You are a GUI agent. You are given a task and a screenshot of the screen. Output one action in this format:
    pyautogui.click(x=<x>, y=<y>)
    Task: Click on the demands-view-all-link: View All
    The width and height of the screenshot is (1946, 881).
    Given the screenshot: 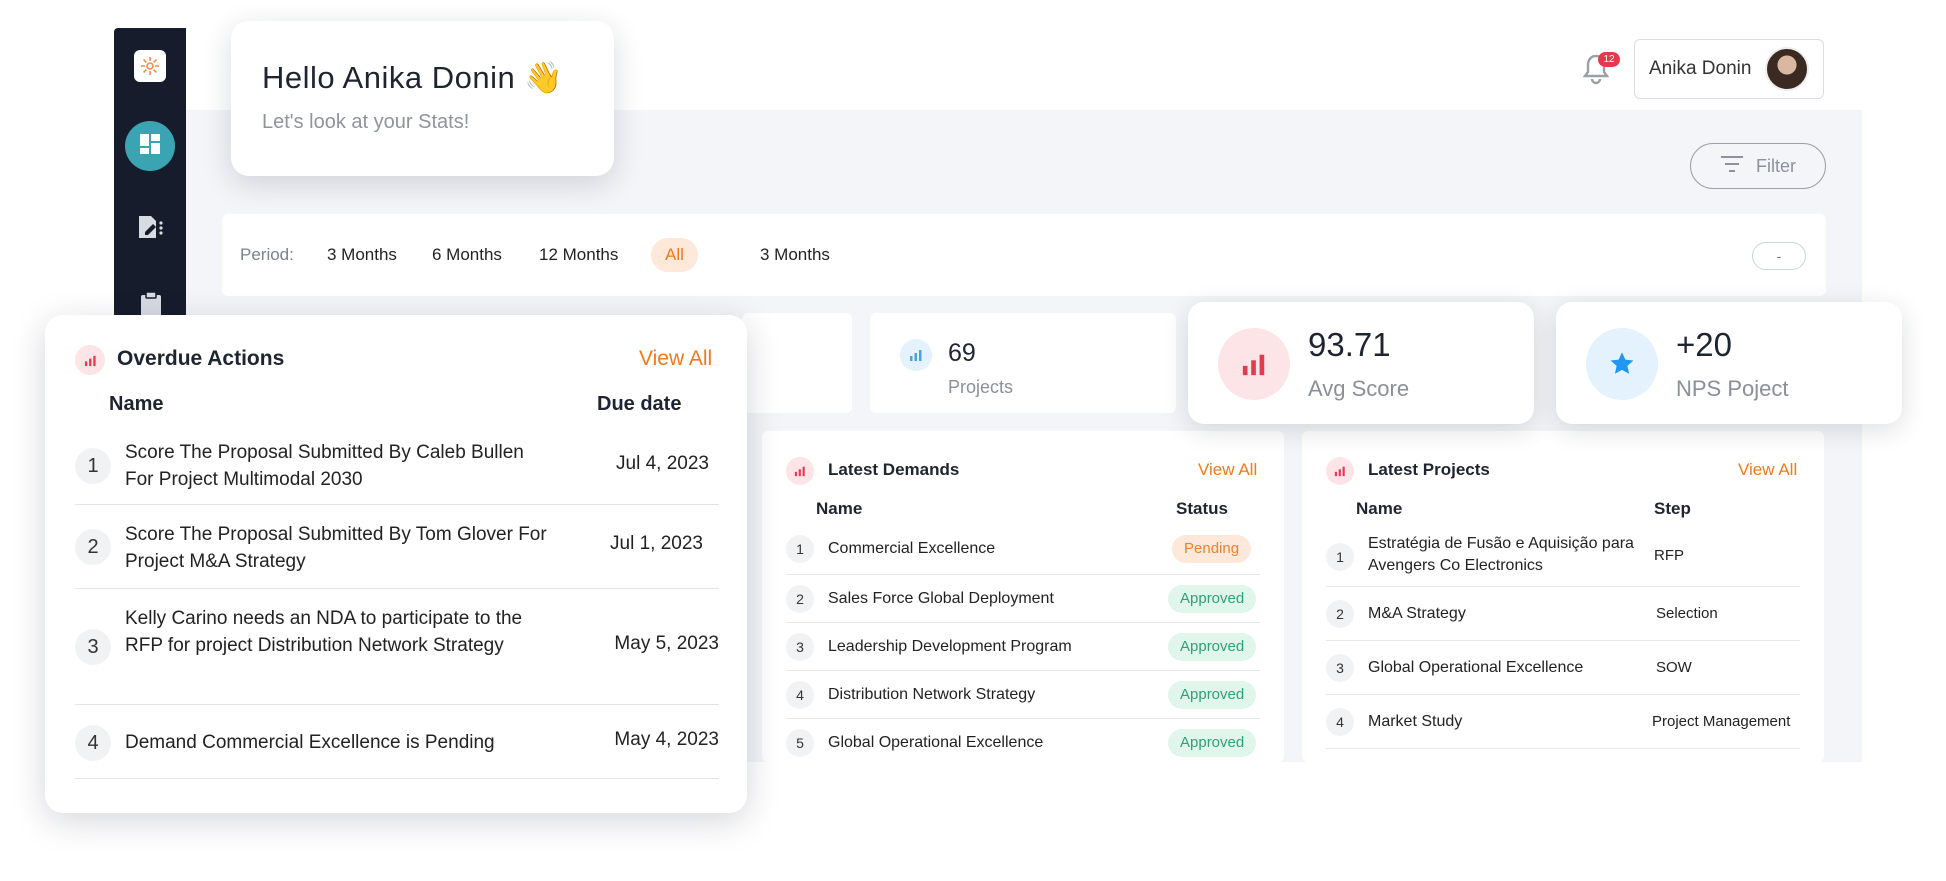 What is the action you would take?
    pyautogui.click(x=1227, y=470)
    